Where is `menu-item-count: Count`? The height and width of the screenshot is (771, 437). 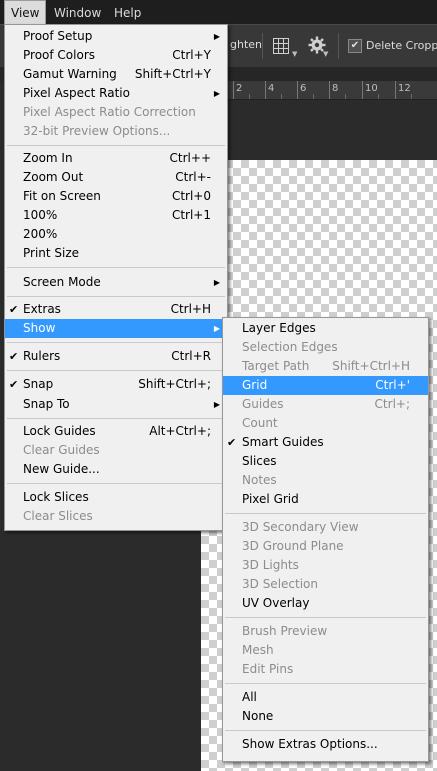
menu-item-count: Count is located at coordinates (325, 423).